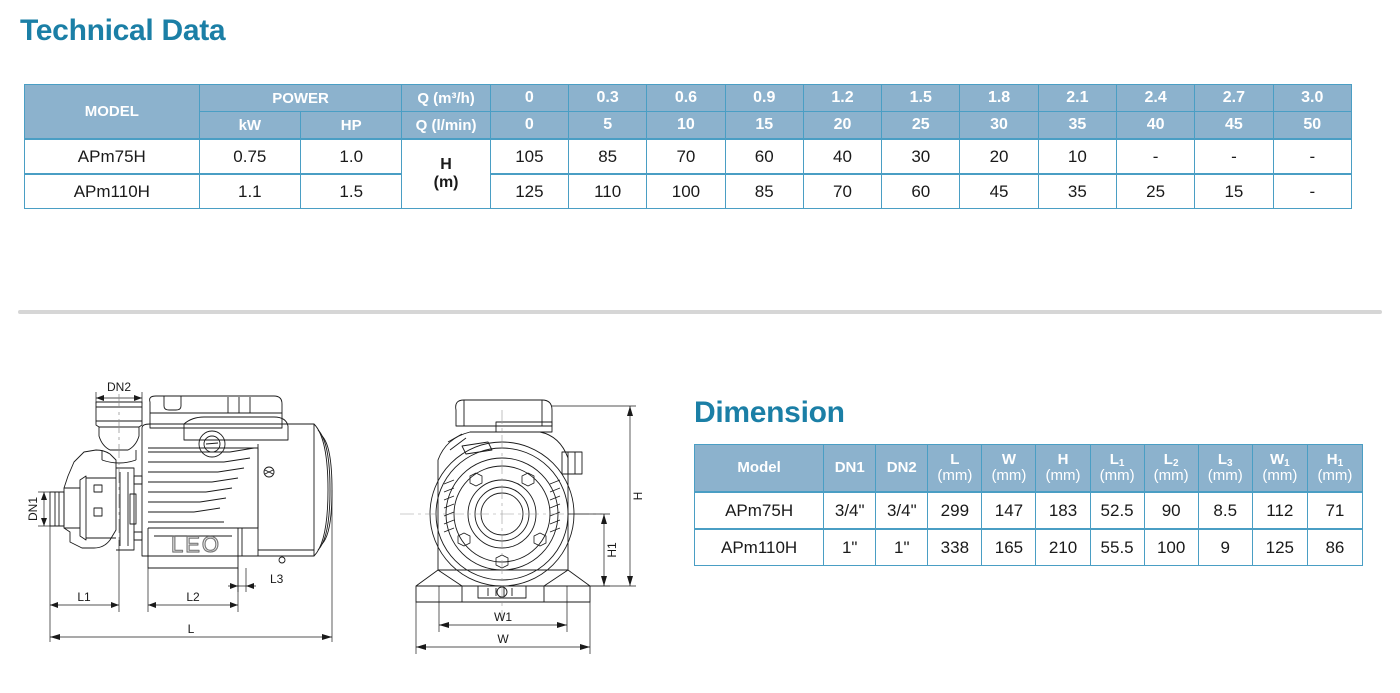 The image size is (1400, 693). I want to click on dim-header-l2-unit: (mm), so click(1171, 475).